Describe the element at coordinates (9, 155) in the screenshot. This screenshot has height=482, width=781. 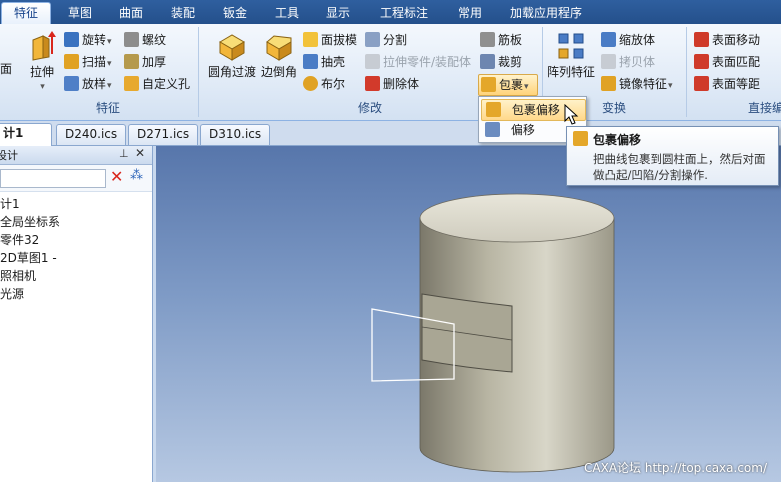
I see `panel-title: 设计` at that location.